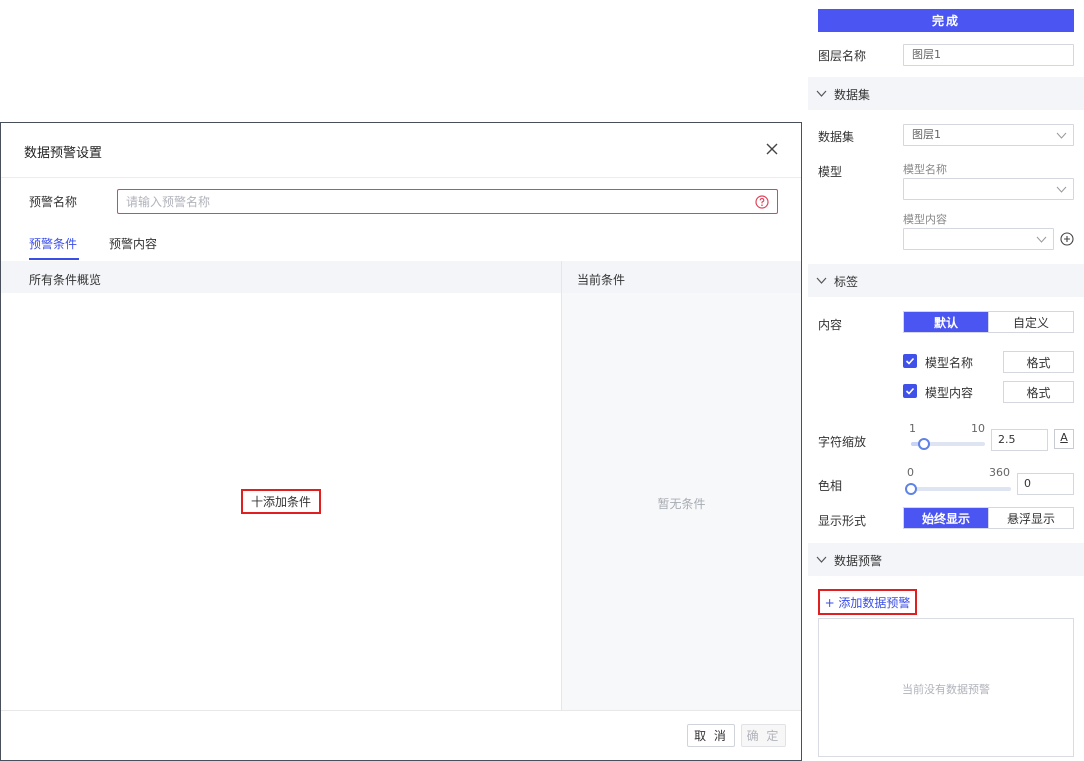  What do you see at coordinates (772, 149) in the screenshot?
I see `close-icon` at bounding box center [772, 149].